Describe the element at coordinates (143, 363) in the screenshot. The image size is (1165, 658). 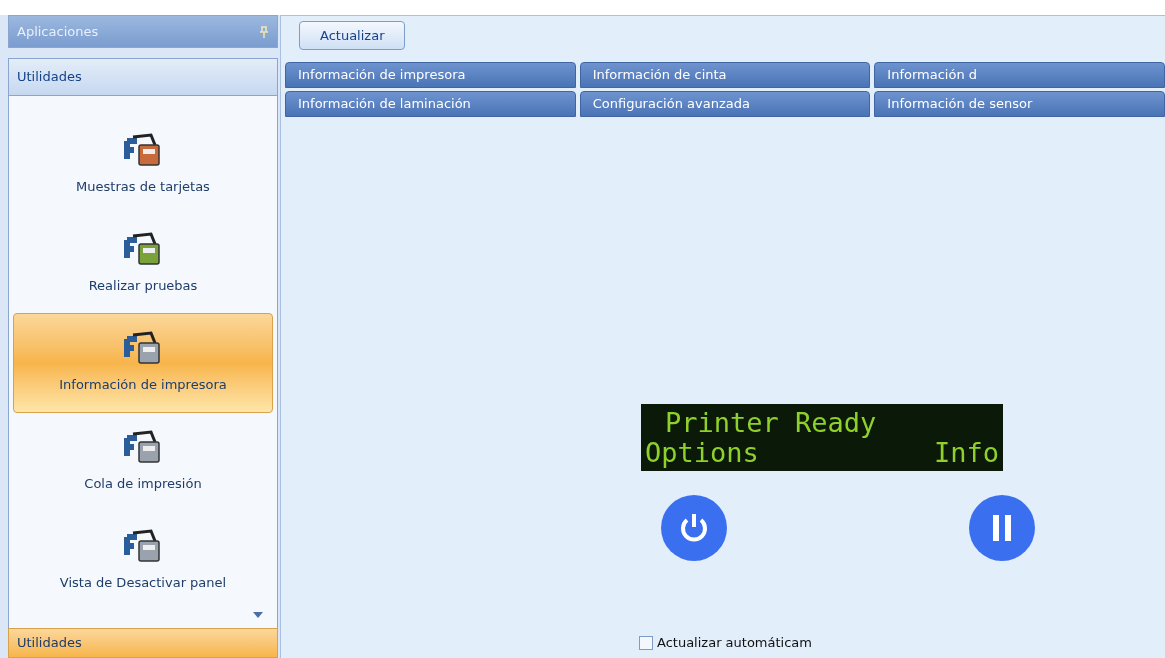
I see `sidebar-item: Información de impresora` at that location.